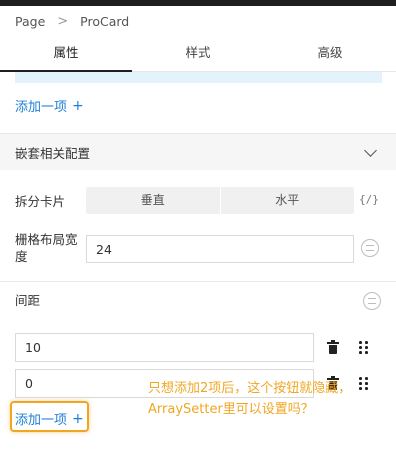  What do you see at coordinates (40, 201) in the screenshot?
I see `split-card-label: 拆分卡片` at bounding box center [40, 201].